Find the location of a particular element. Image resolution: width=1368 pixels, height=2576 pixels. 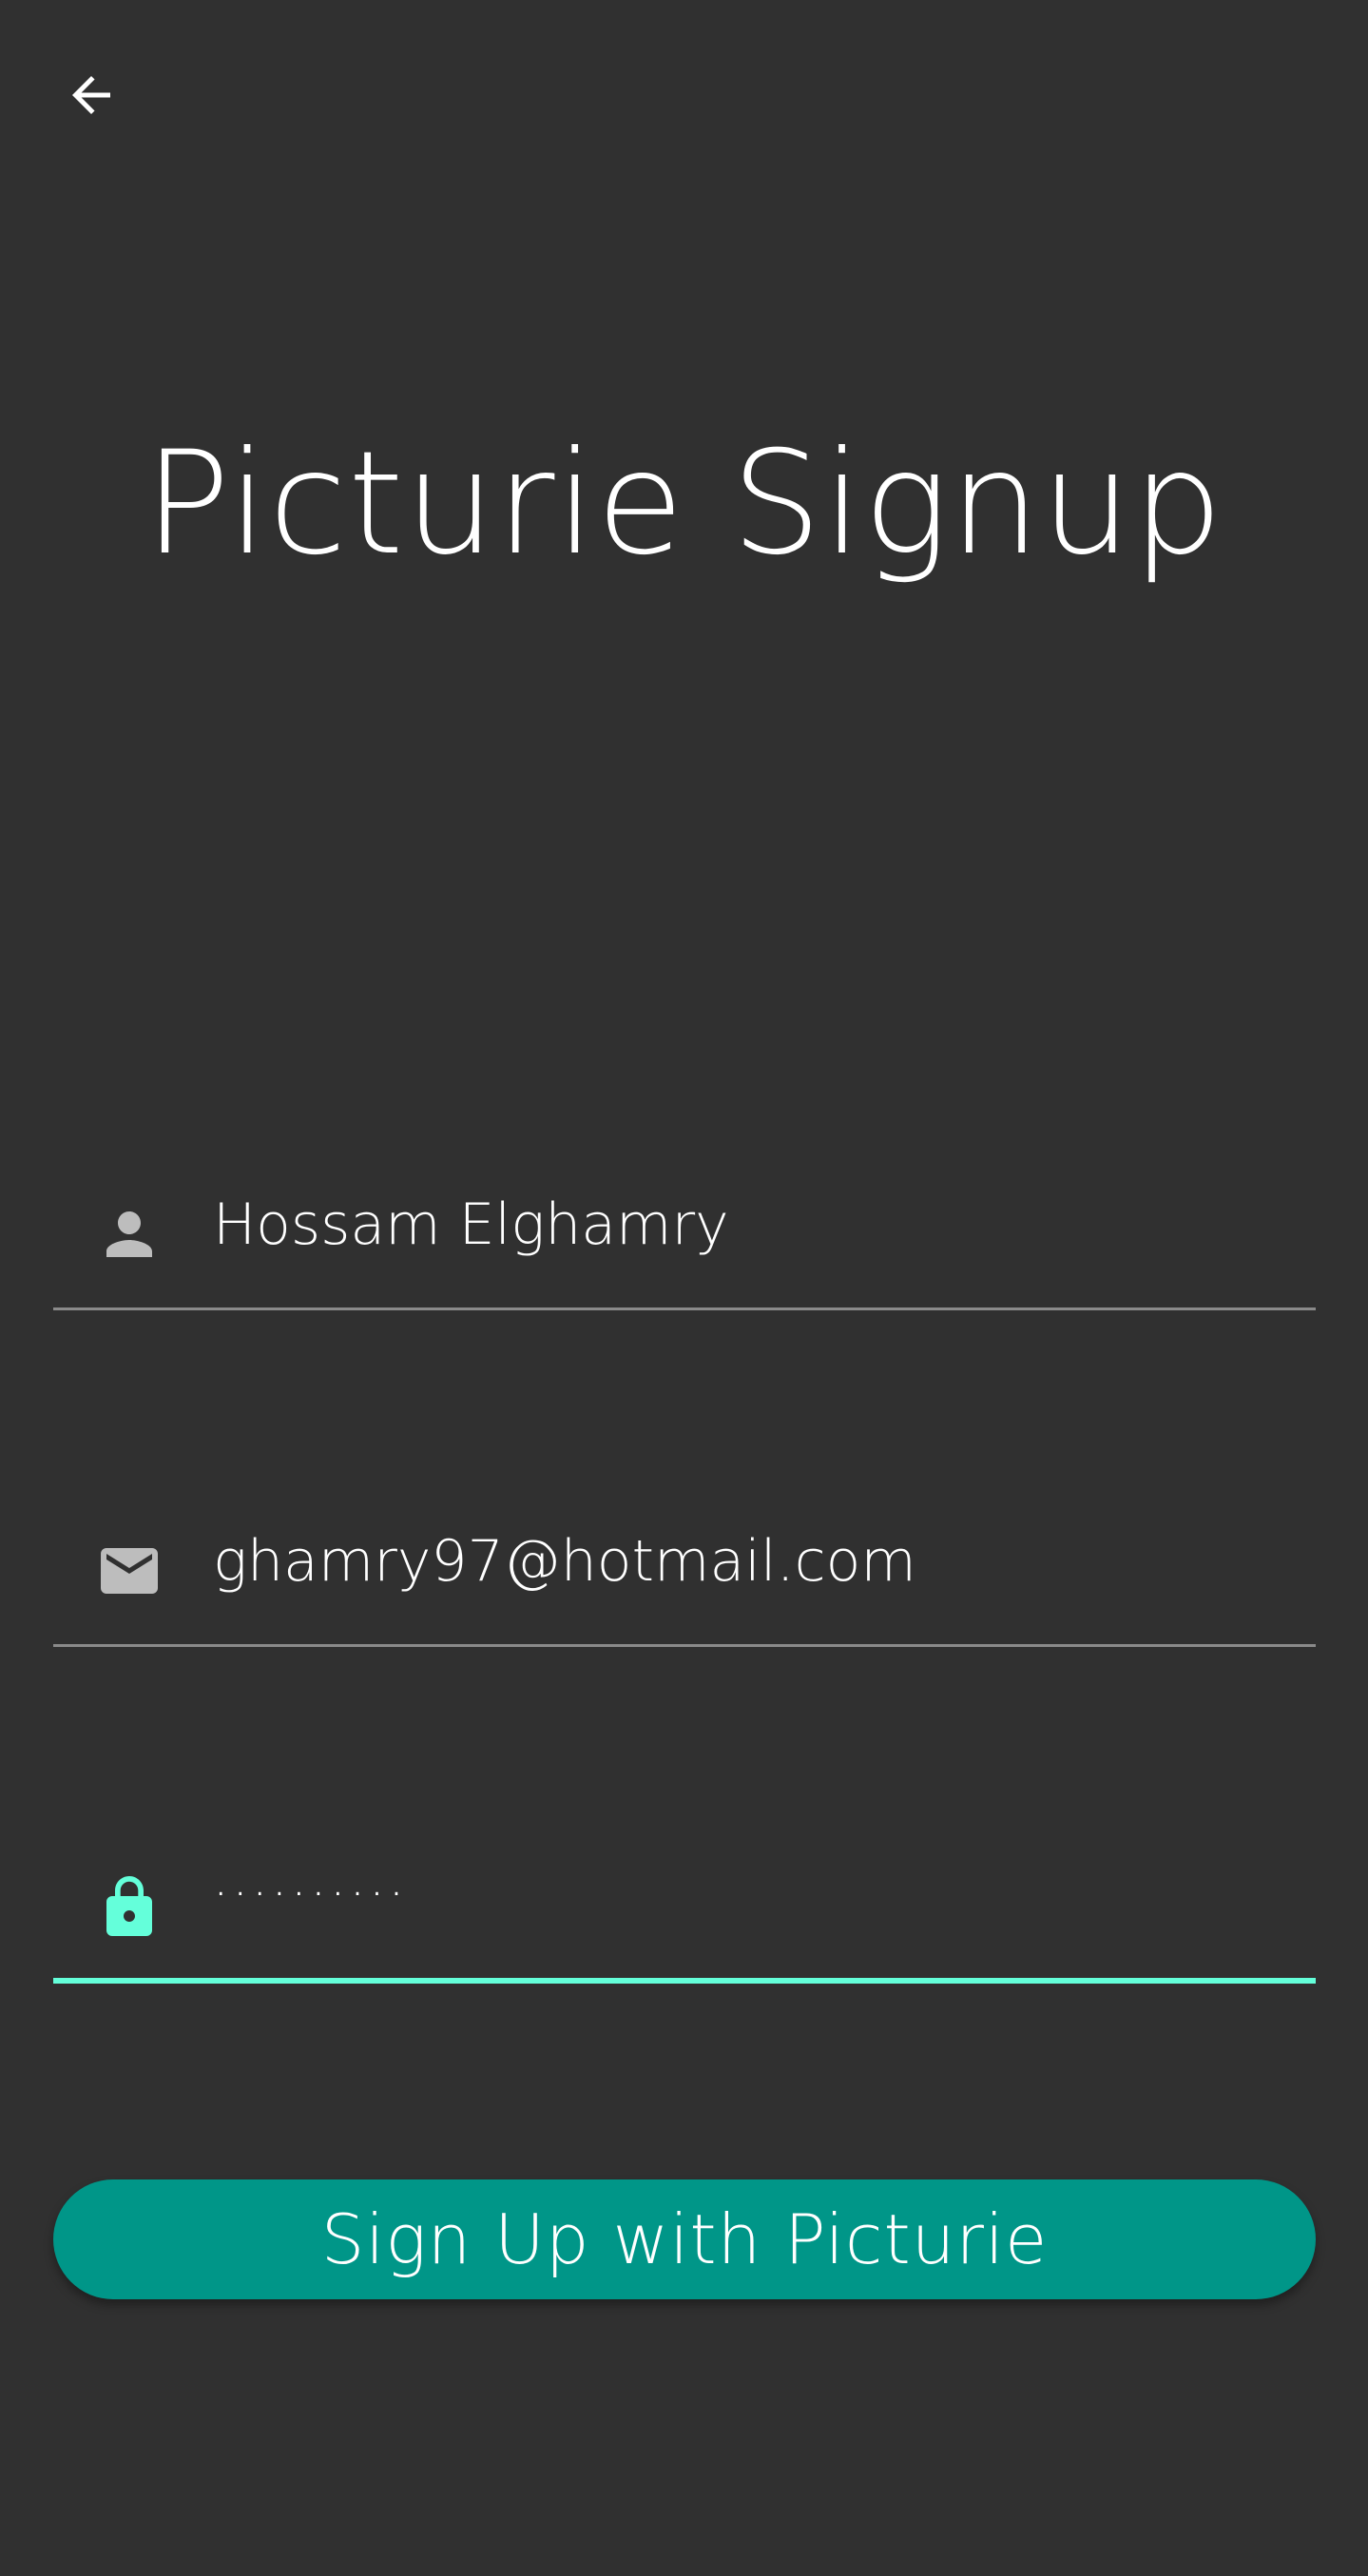

name-field: Hossam Elghamry is located at coordinates (684, 1239).